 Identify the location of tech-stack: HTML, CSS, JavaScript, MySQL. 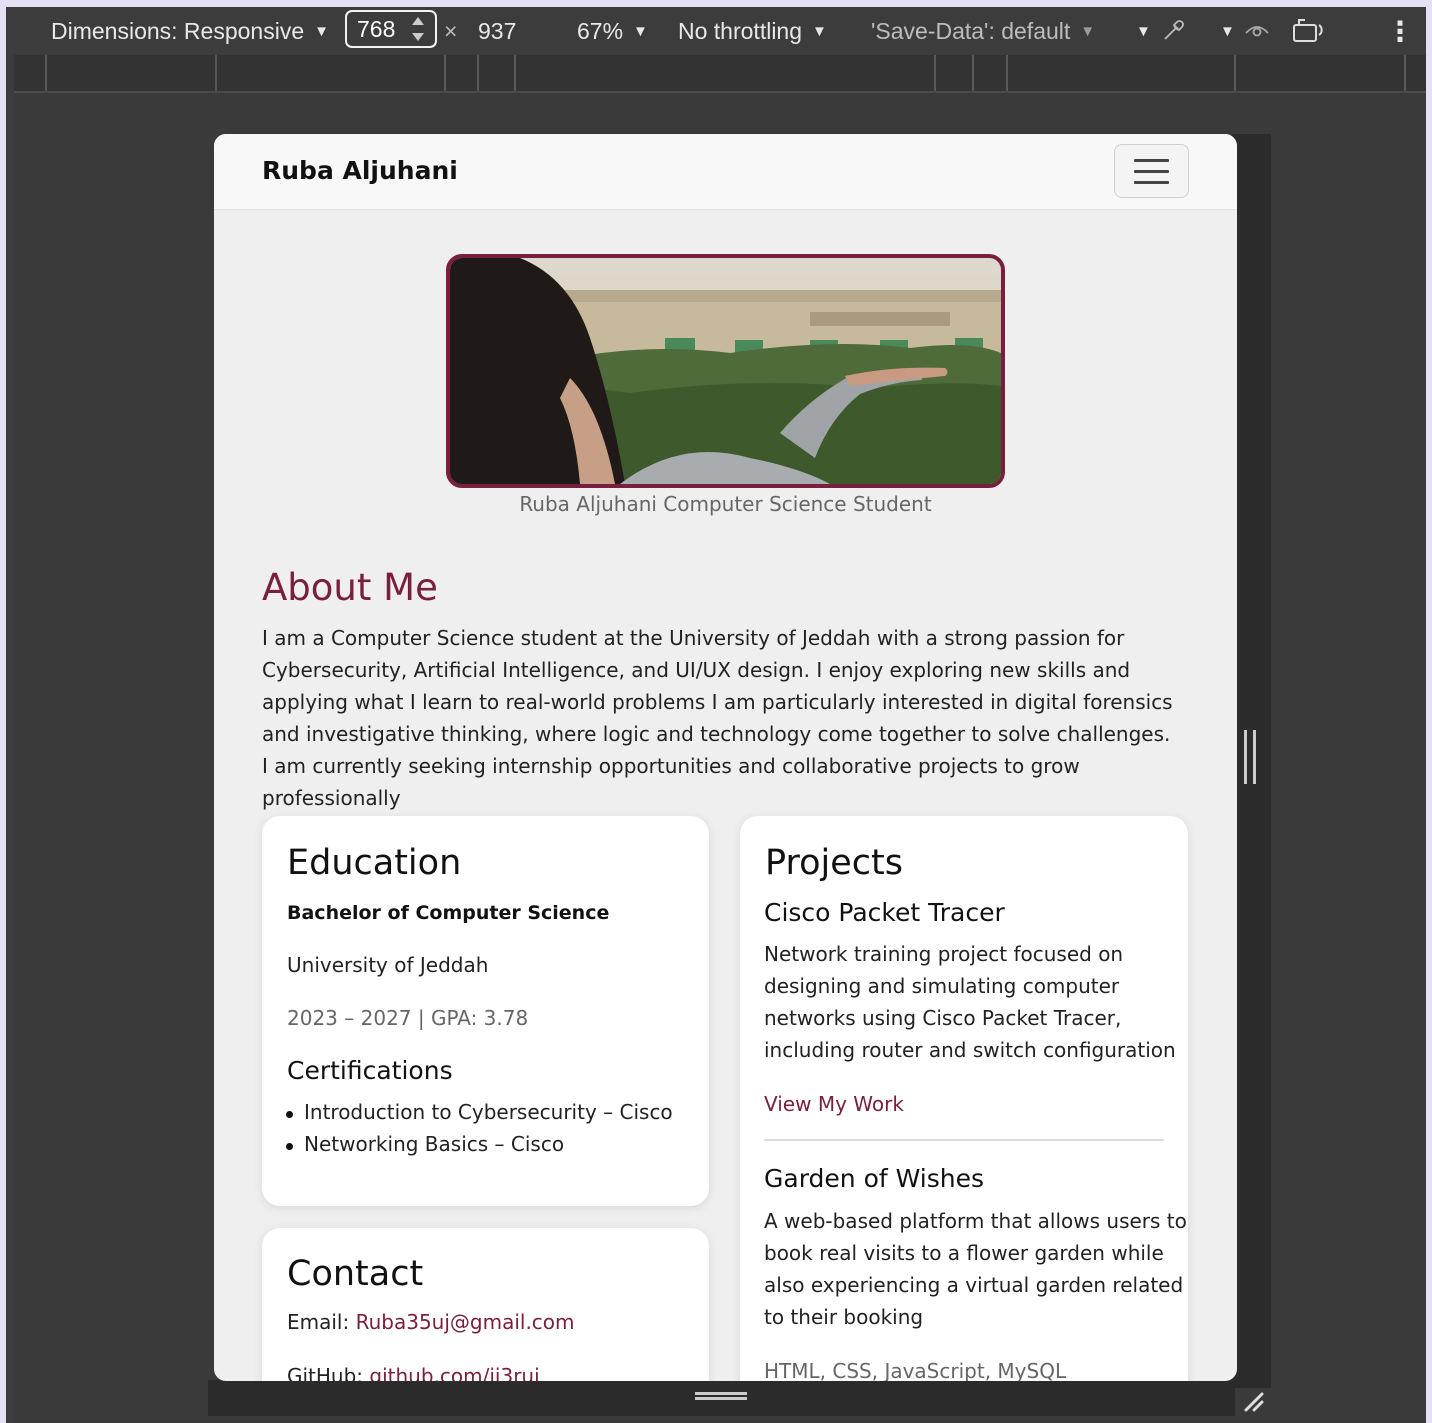
(915, 1370).